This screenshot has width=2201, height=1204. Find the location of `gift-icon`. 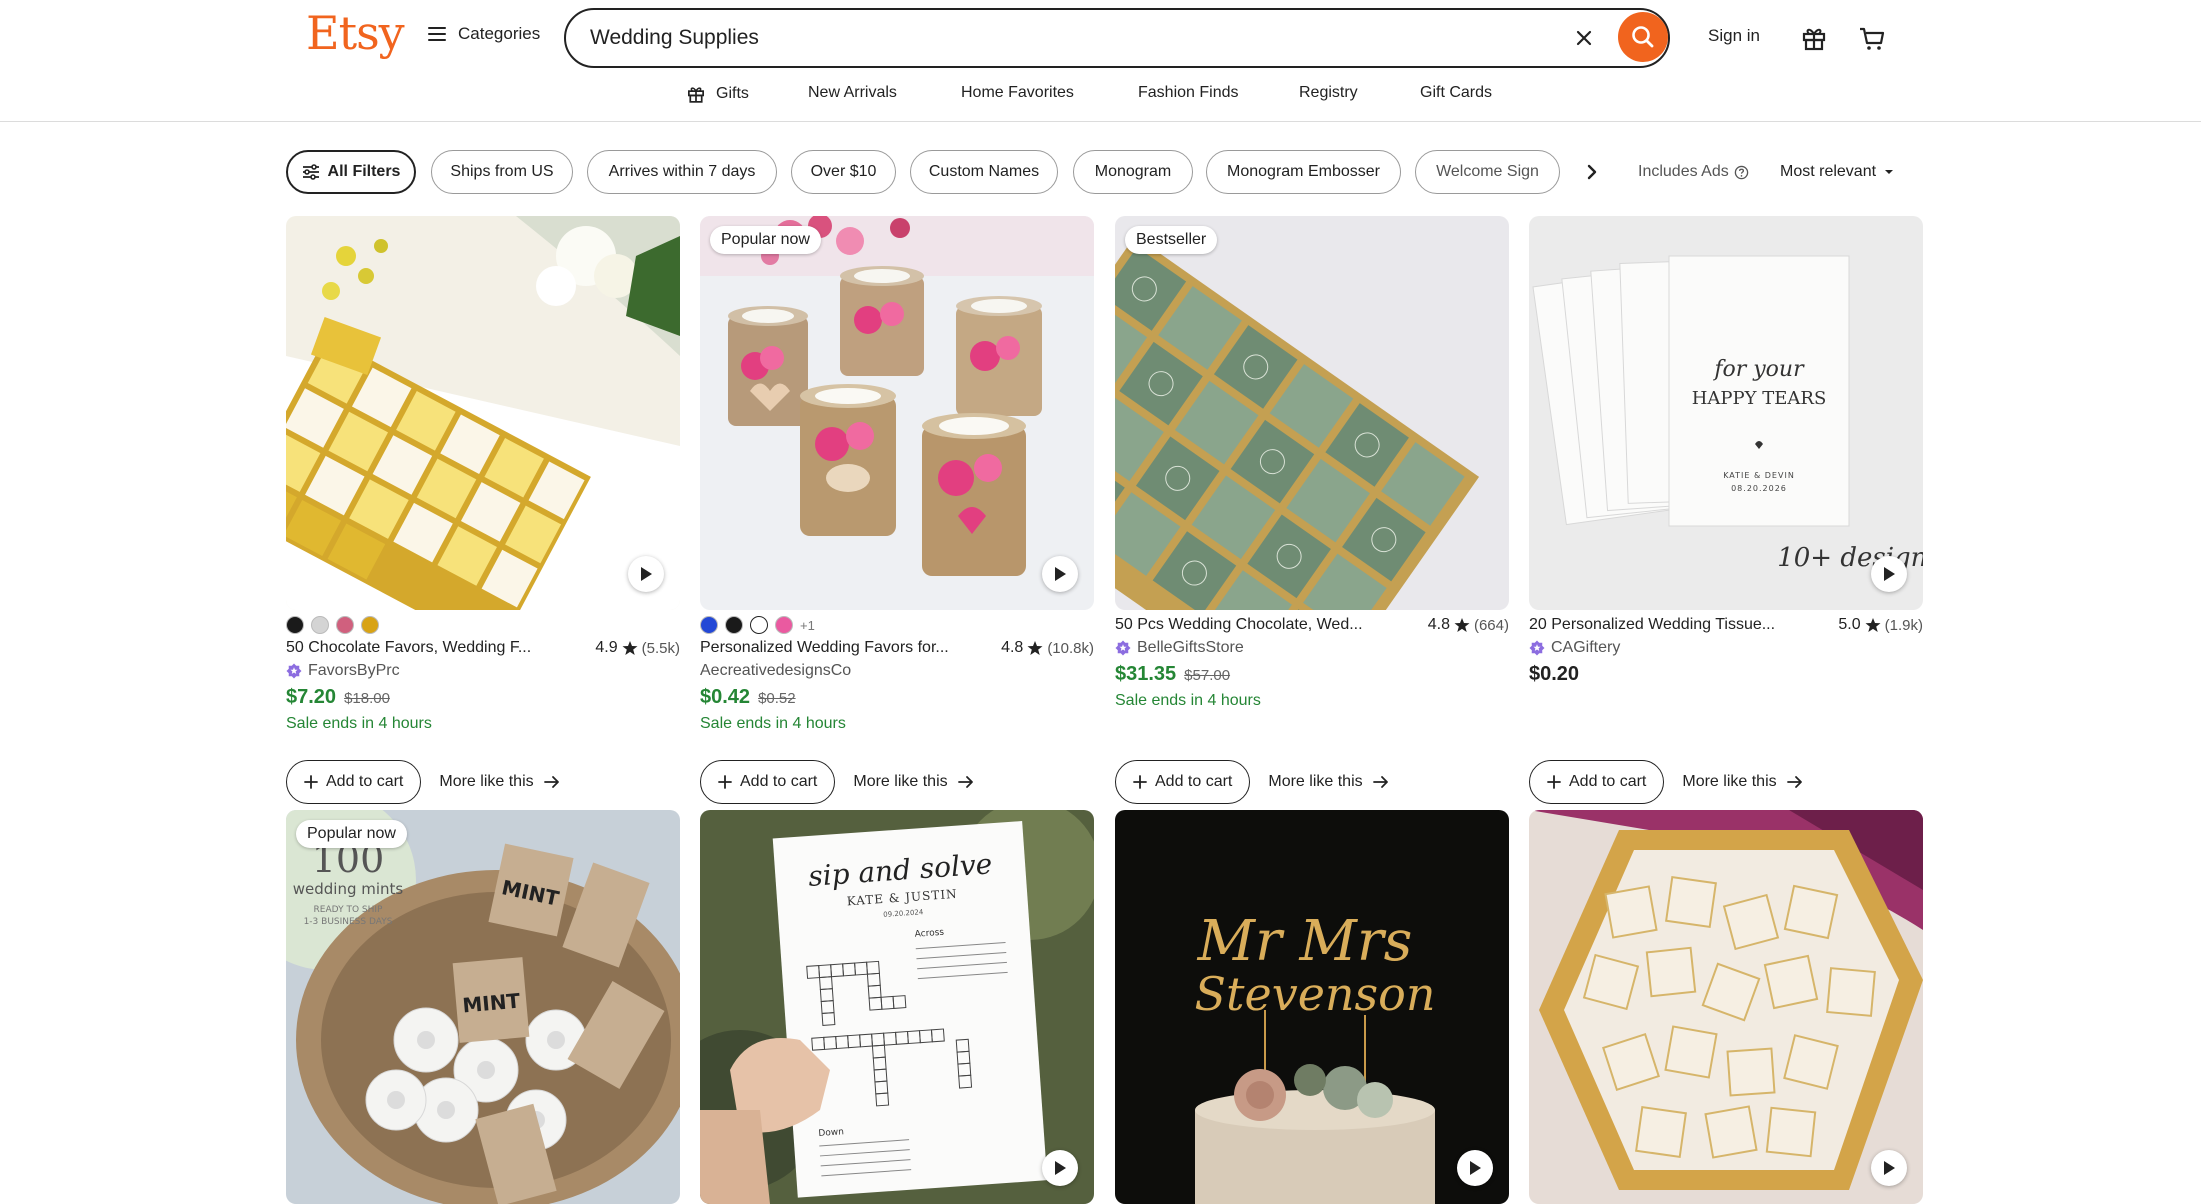

gift-icon is located at coordinates (1814, 38).